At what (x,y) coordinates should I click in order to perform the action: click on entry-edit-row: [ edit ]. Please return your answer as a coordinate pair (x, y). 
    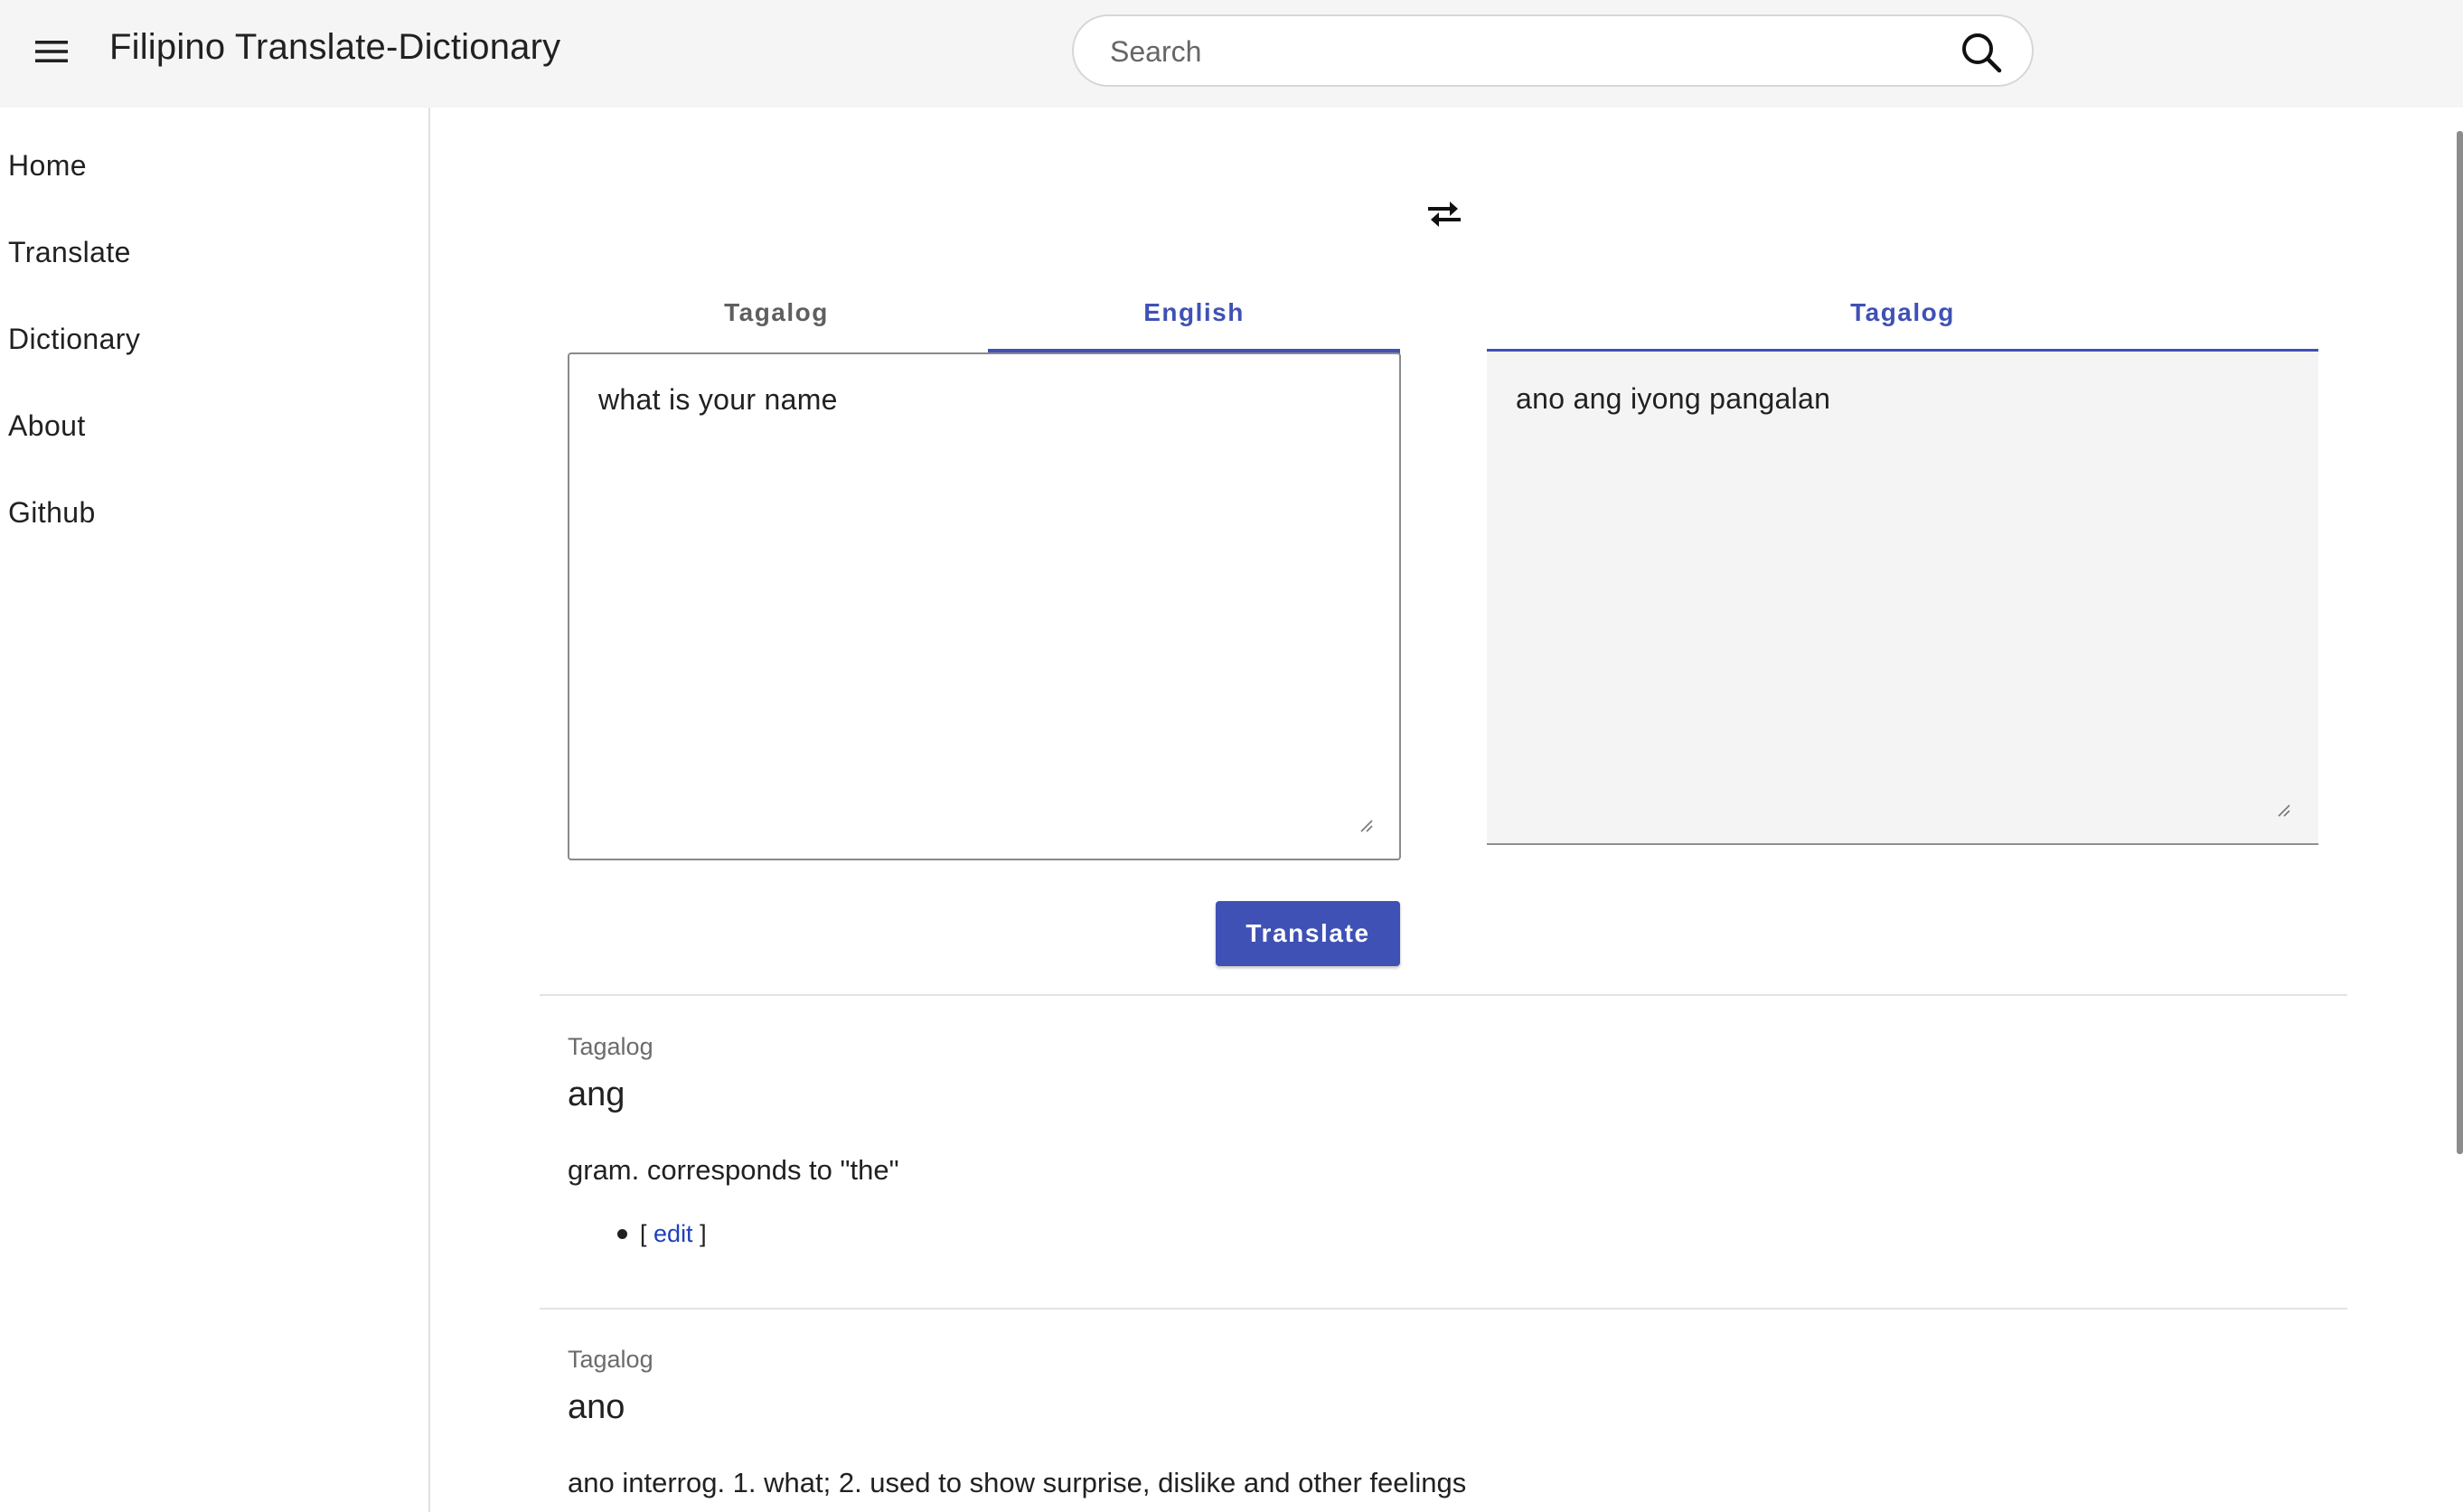
    Looking at the image, I should click on (673, 1234).